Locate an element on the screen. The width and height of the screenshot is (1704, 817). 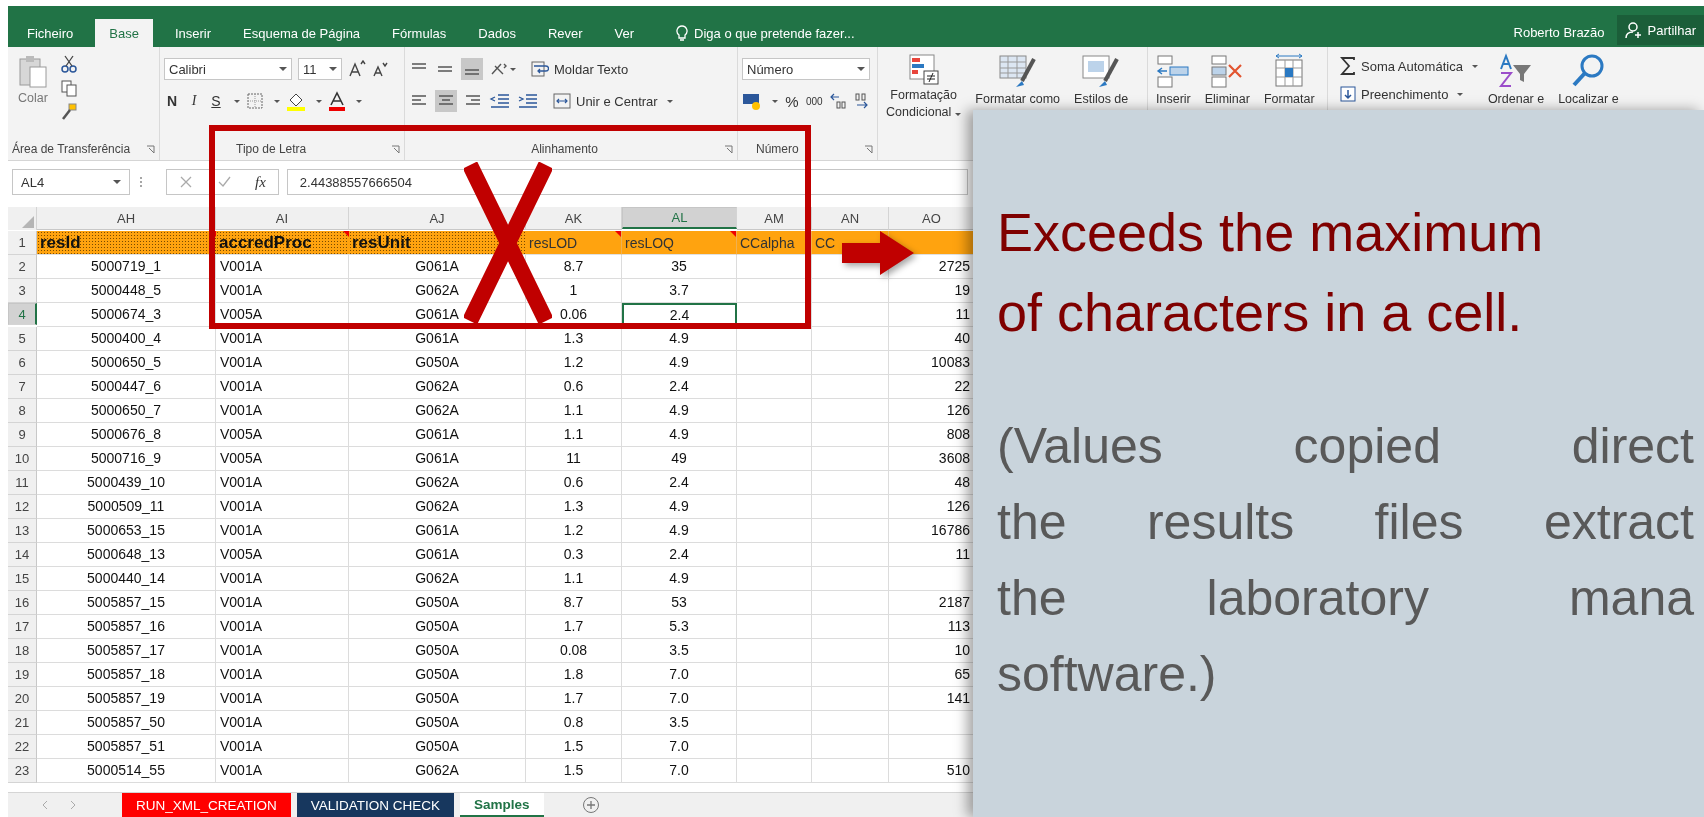
sheet-tab: Samples is located at coordinates (502, 805).